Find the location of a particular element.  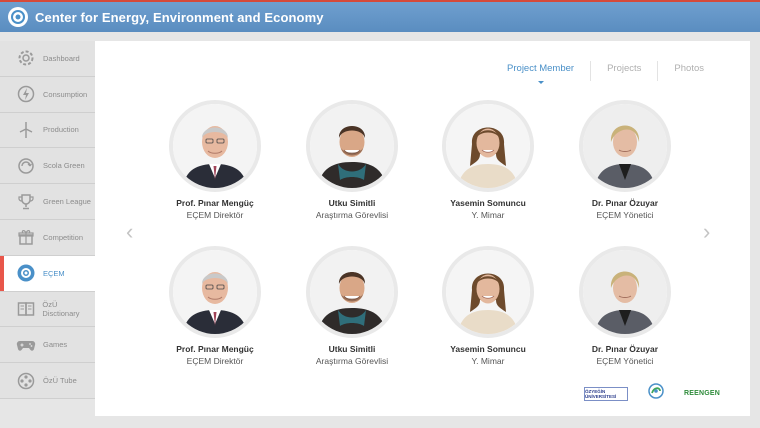

sidebar-item-label: Scola Green is located at coordinates (64, 166).